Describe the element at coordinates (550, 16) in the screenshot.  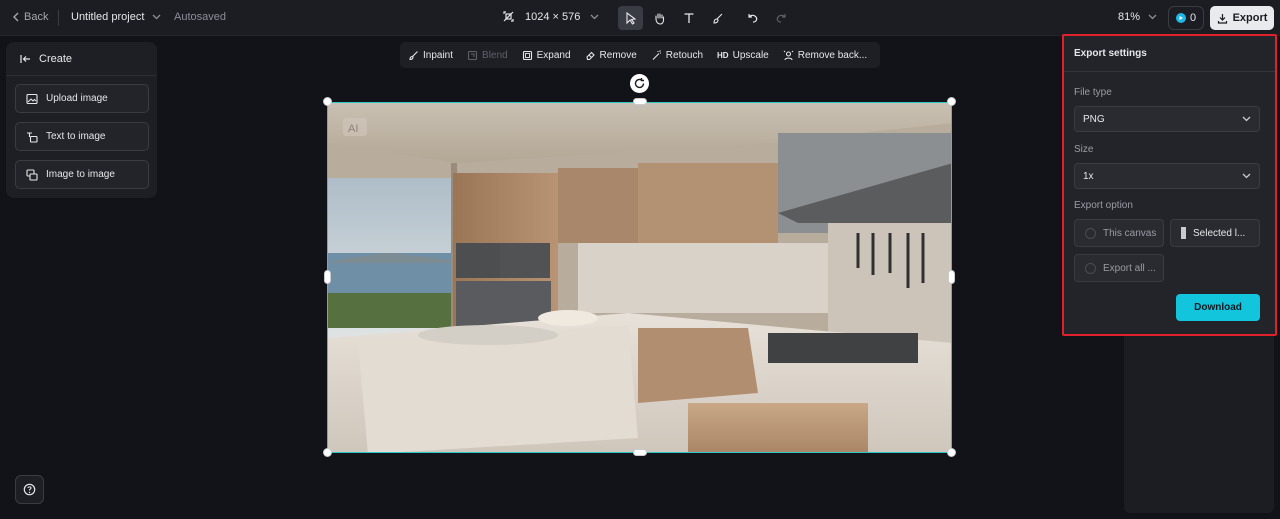
I see `canvas-size-dropdown: 1024 × 576` at that location.